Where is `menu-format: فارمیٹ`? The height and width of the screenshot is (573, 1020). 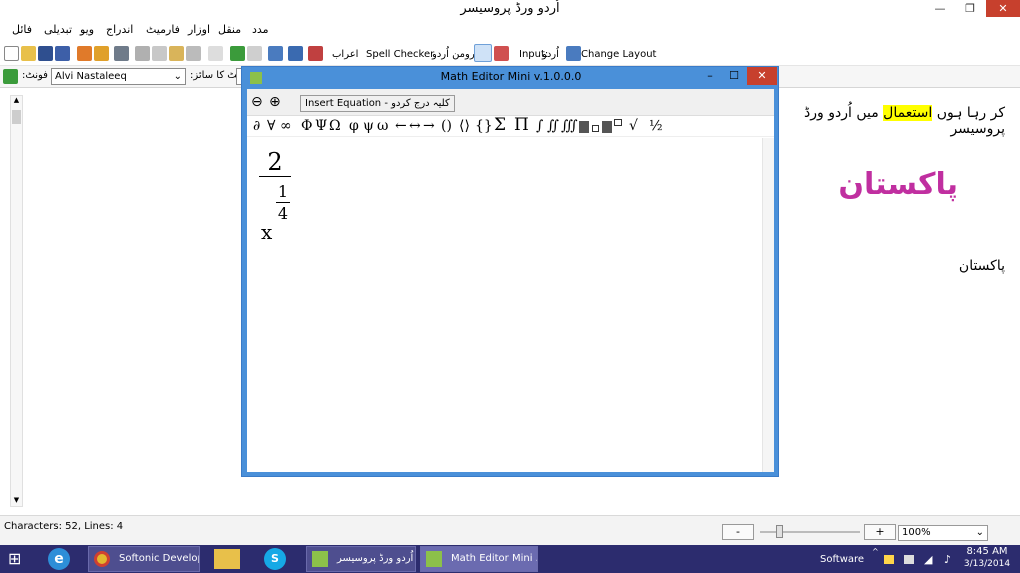 menu-format: فارمیٹ is located at coordinates (163, 29).